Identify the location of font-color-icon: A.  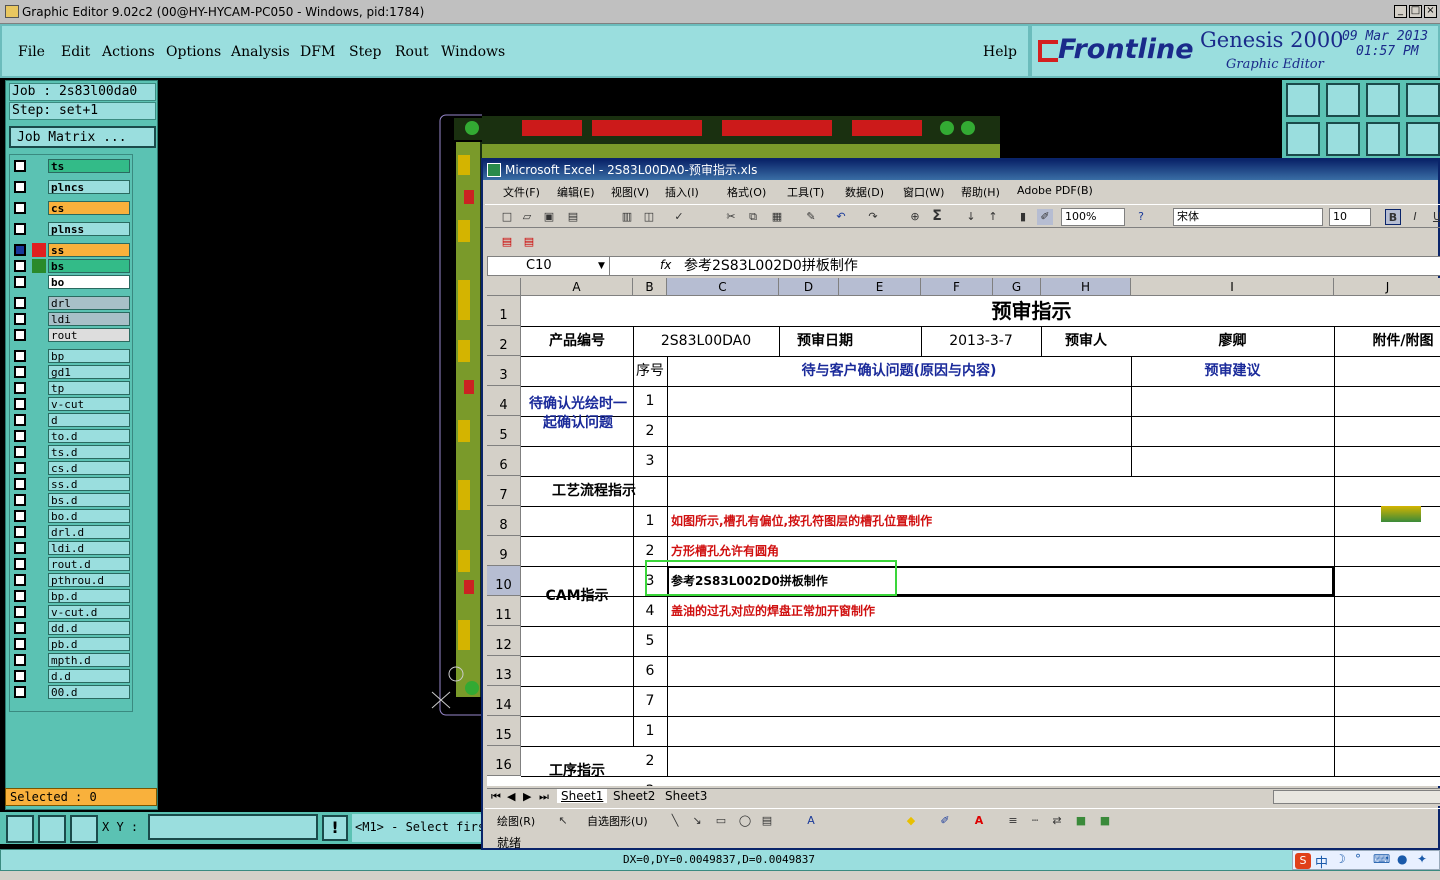
(979, 821).